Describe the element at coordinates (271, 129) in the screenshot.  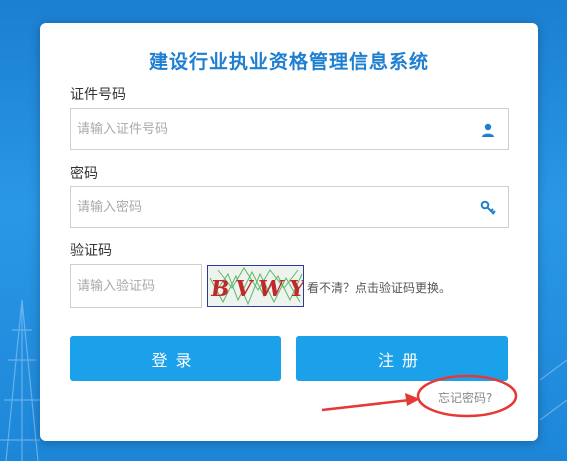
I see `id-number-input` at that location.